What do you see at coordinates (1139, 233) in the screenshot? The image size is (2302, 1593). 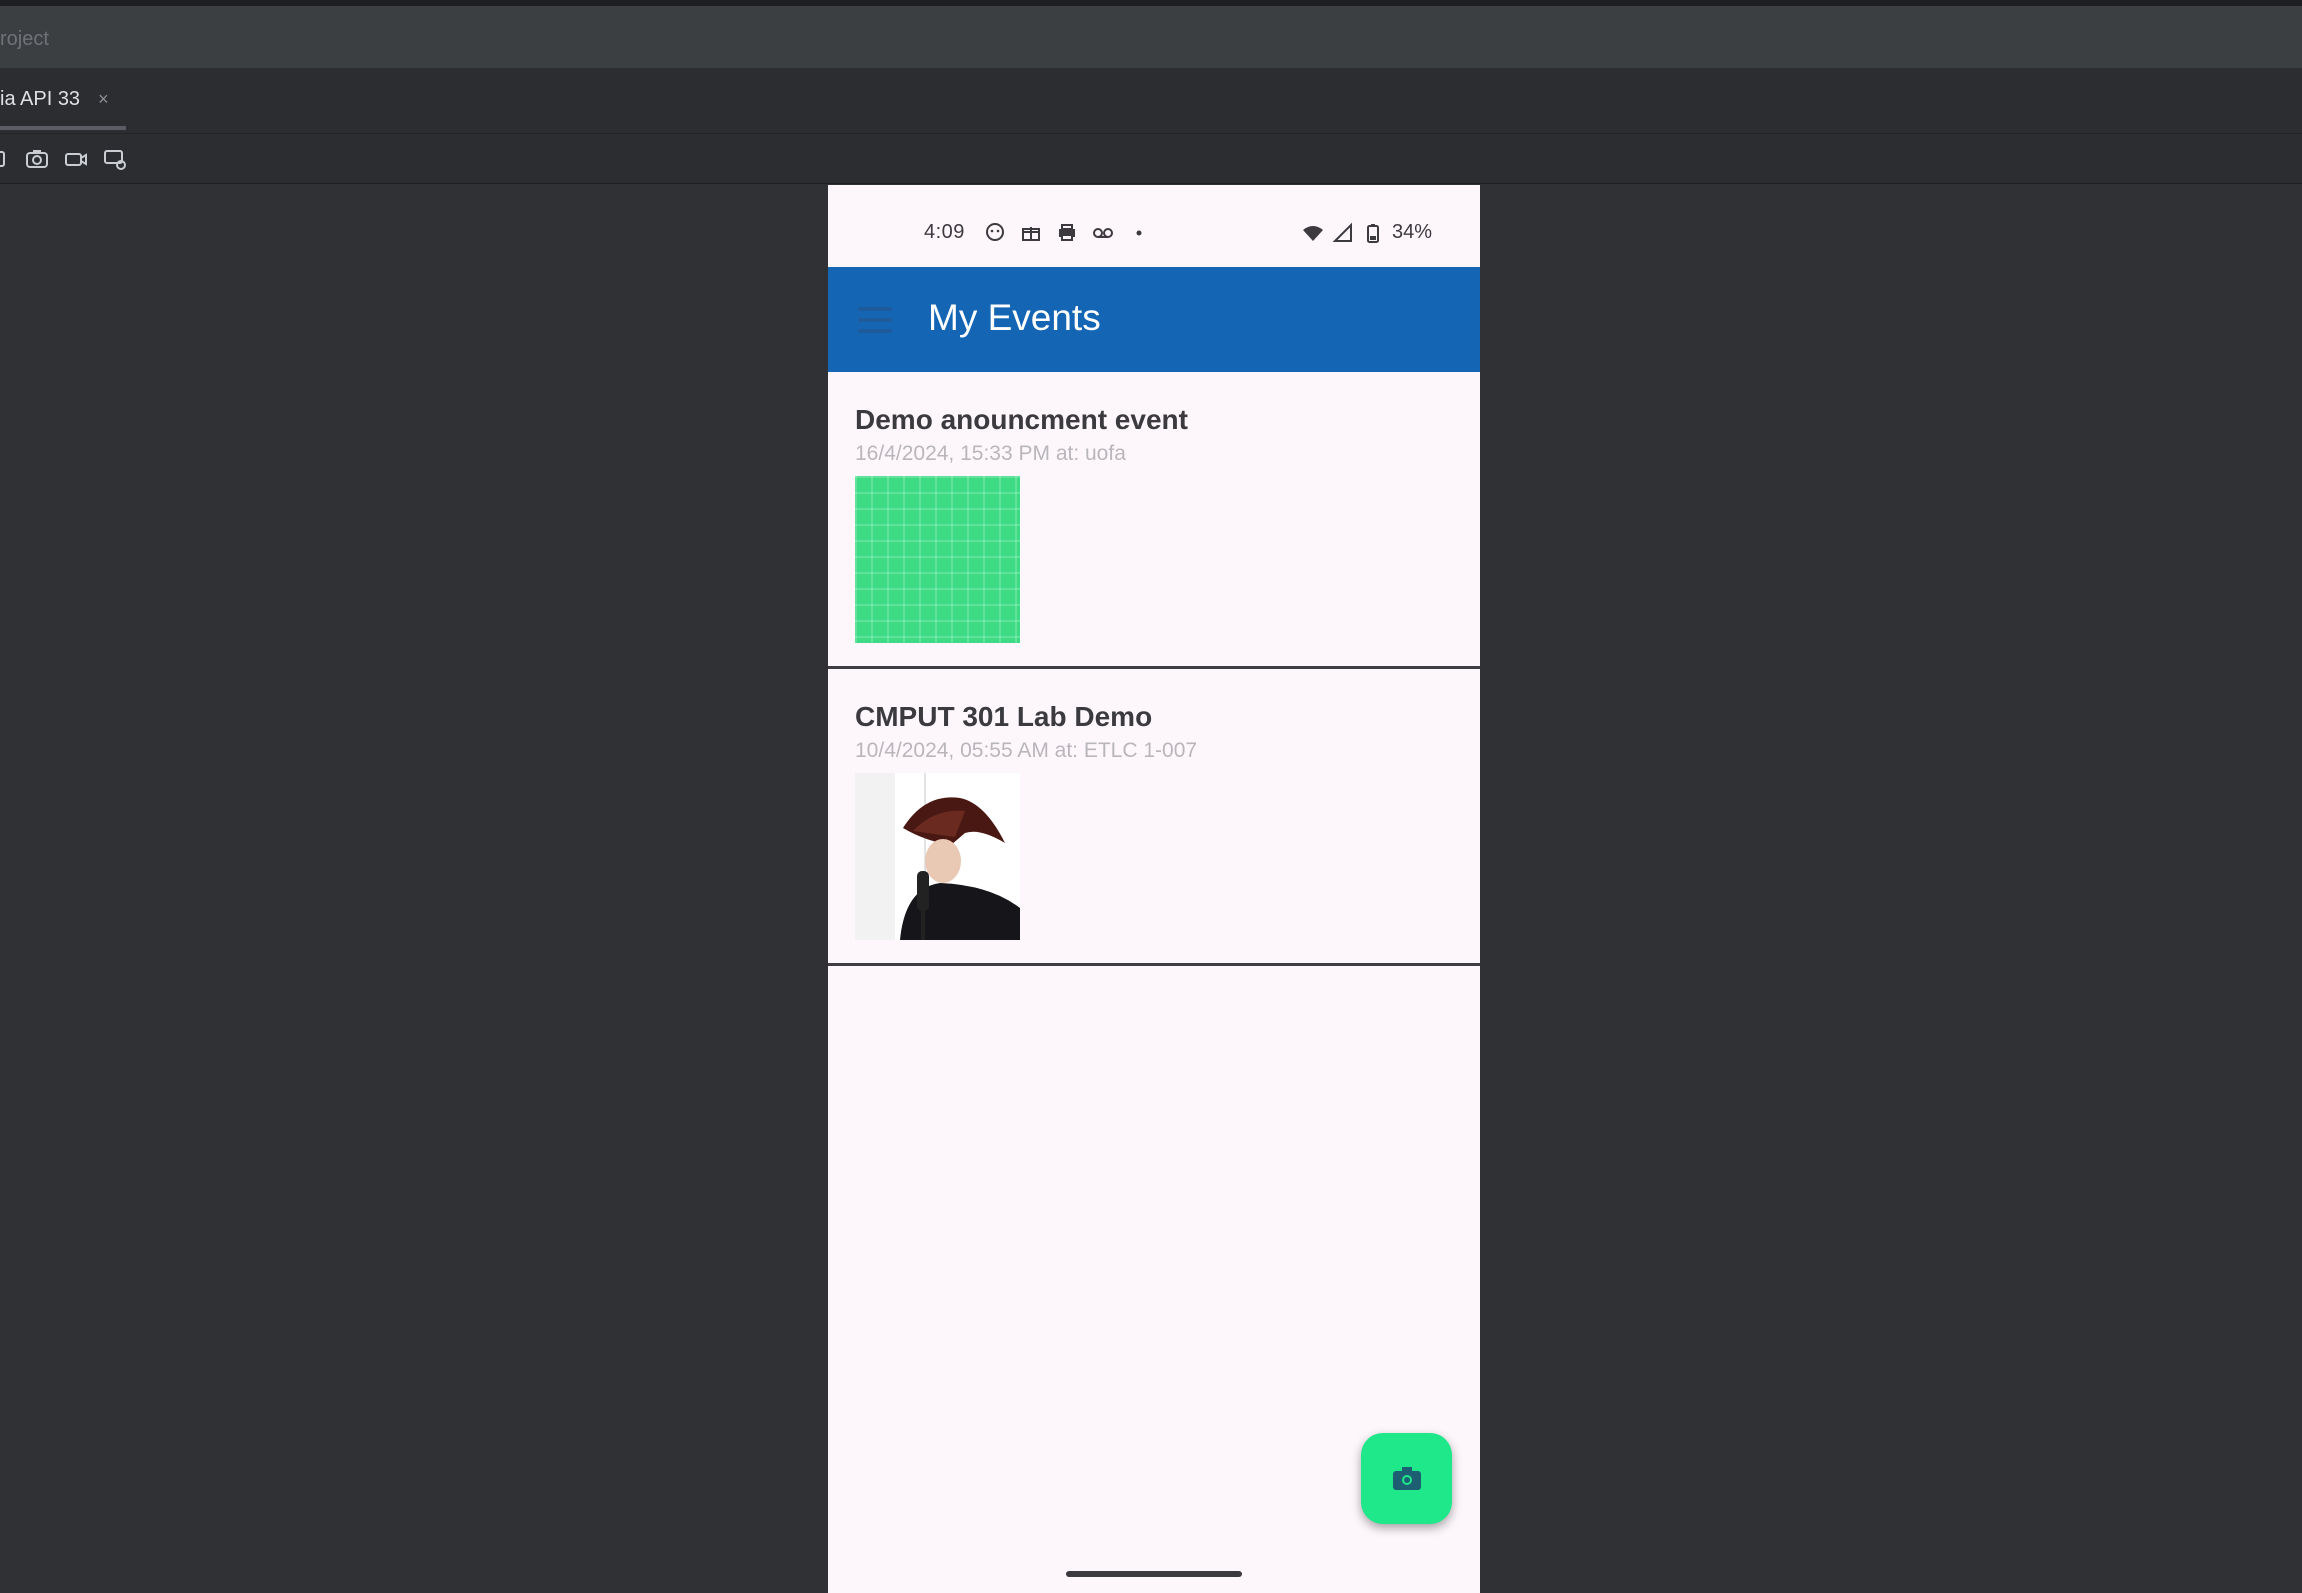 I see `dot-icon` at bounding box center [1139, 233].